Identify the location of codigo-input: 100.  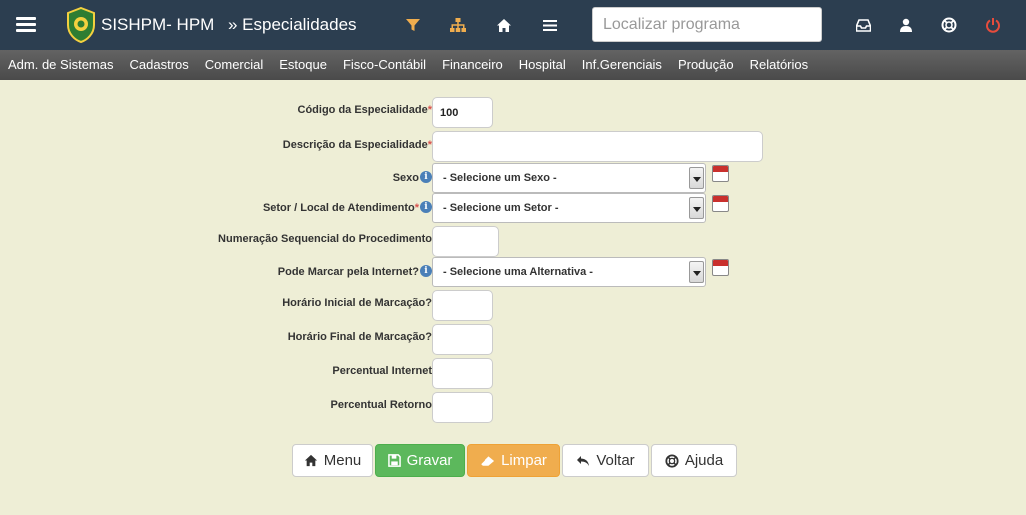
(462, 112).